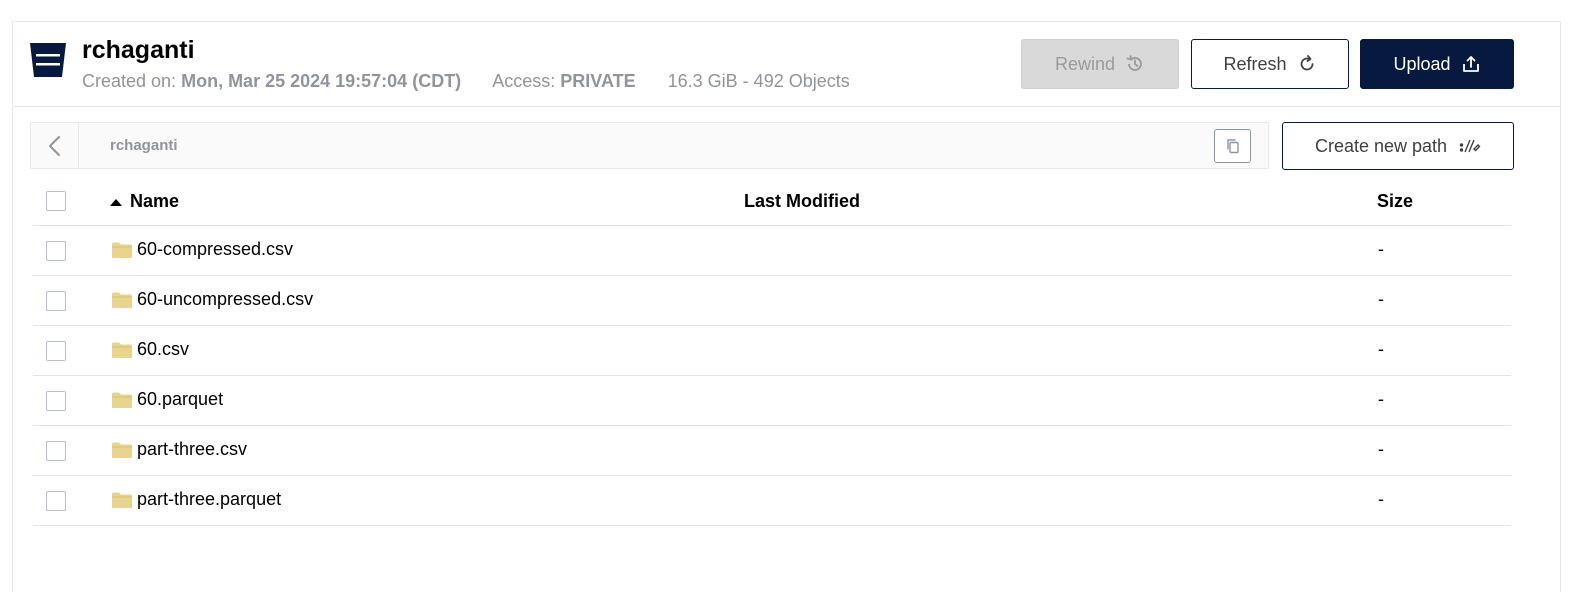 The width and height of the screenshot is (1579, 592). What do you see at coordinates (802, 201) in the screenshot?
I see `column-header-last-modified: Last Modified` at bounding box center [802, 201].